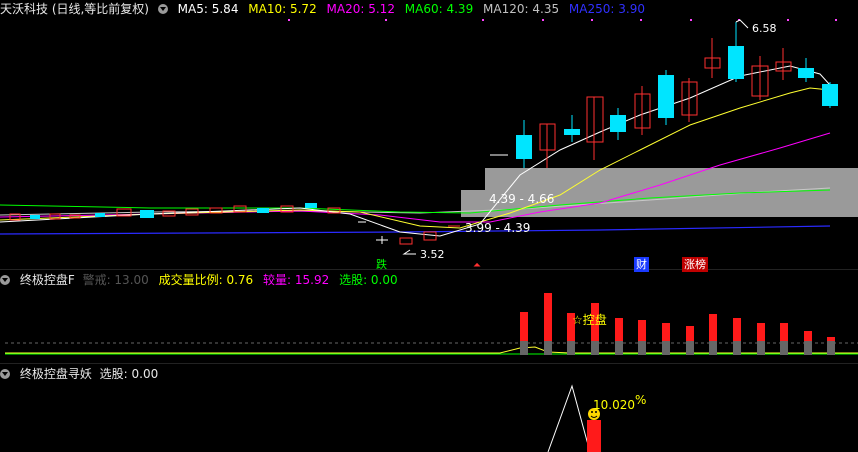 This screenshot has height=452, width=858. Describe the element at coordinates (522, 199) in the screenshot. I see `zone-upper-label: 4.39 - 4.66` at that location.